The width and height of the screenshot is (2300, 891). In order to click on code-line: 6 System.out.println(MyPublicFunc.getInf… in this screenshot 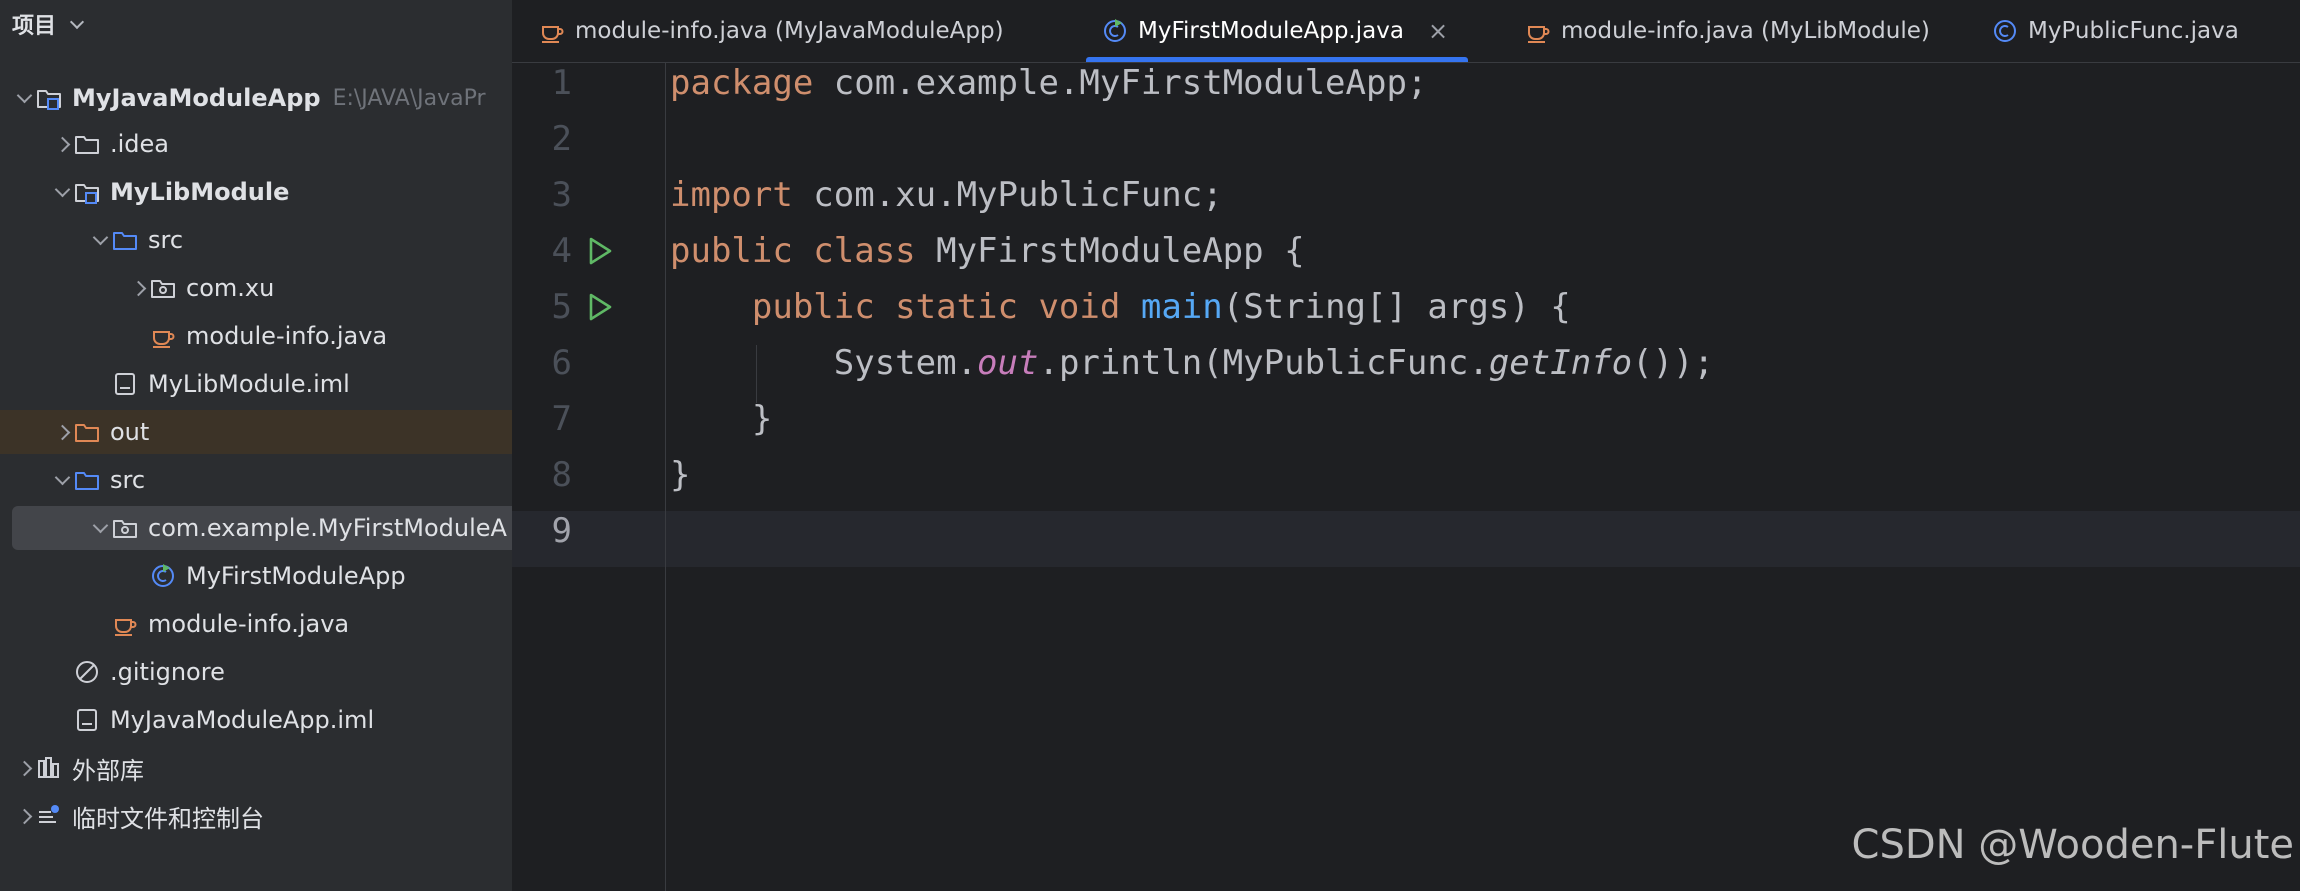, I will do `click(1406, 363)`.